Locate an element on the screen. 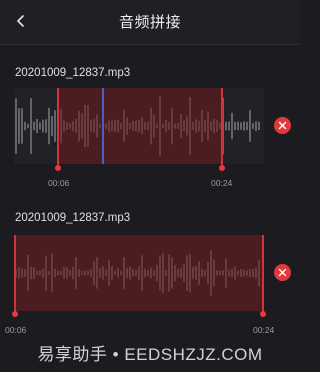  top-bar: 音频拼接 is located at coordinates (150, 22).